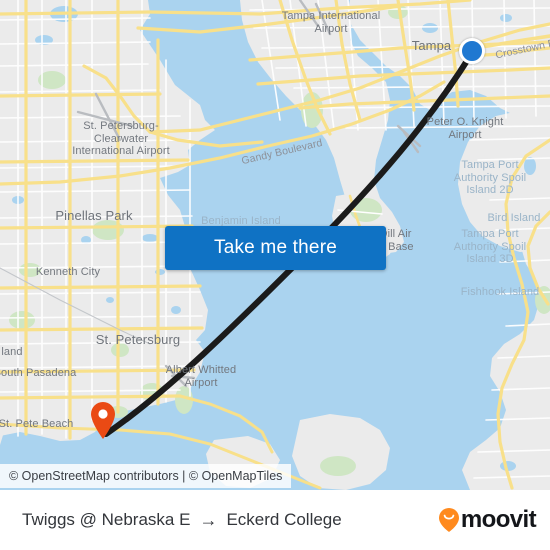 This screenshot has width=550, height=550. I want to click on moovit-logo: moovit, so click(487, 520).